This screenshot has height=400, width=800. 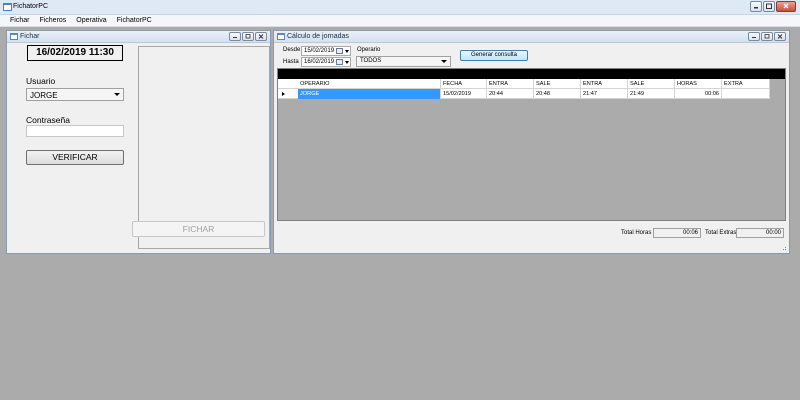 What do you see at coordinates (651, 94) in the screenshot?
I see `cell-sale-2: 21:49` at bounding box center [651, 94].